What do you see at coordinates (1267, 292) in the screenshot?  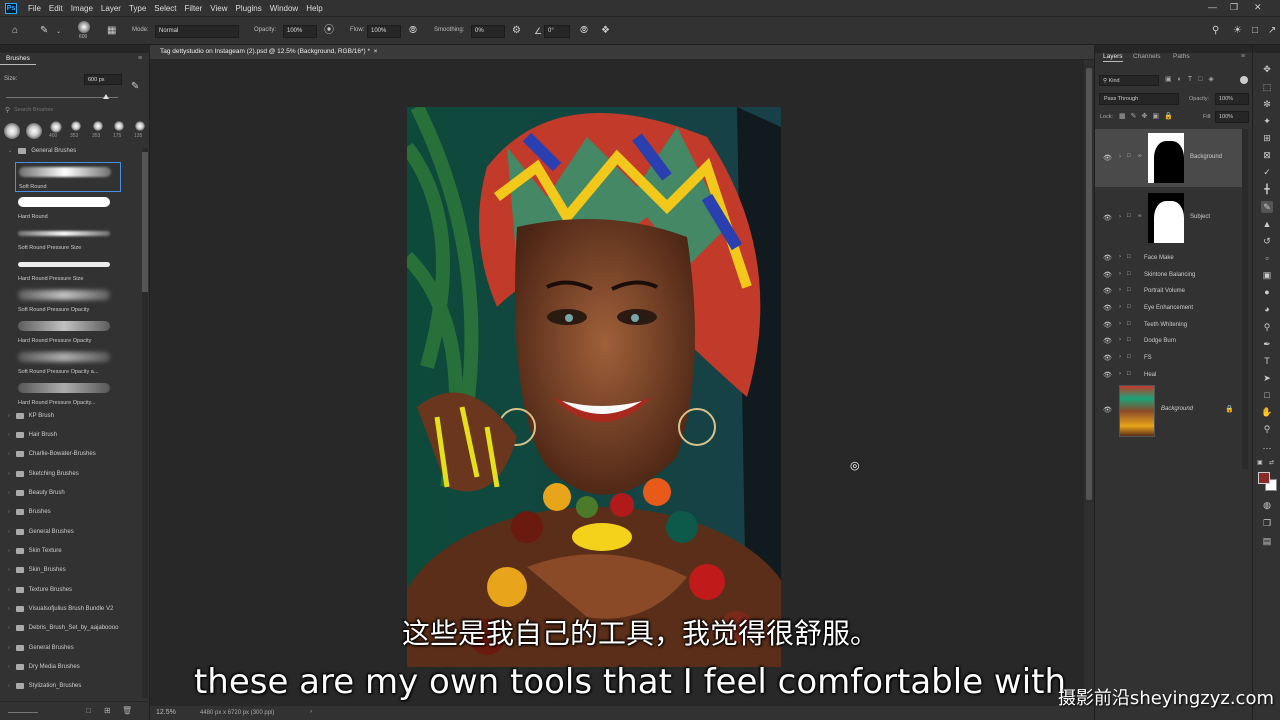 I see `blur-tool-icon: ●` at bounding box center [1267, 292].